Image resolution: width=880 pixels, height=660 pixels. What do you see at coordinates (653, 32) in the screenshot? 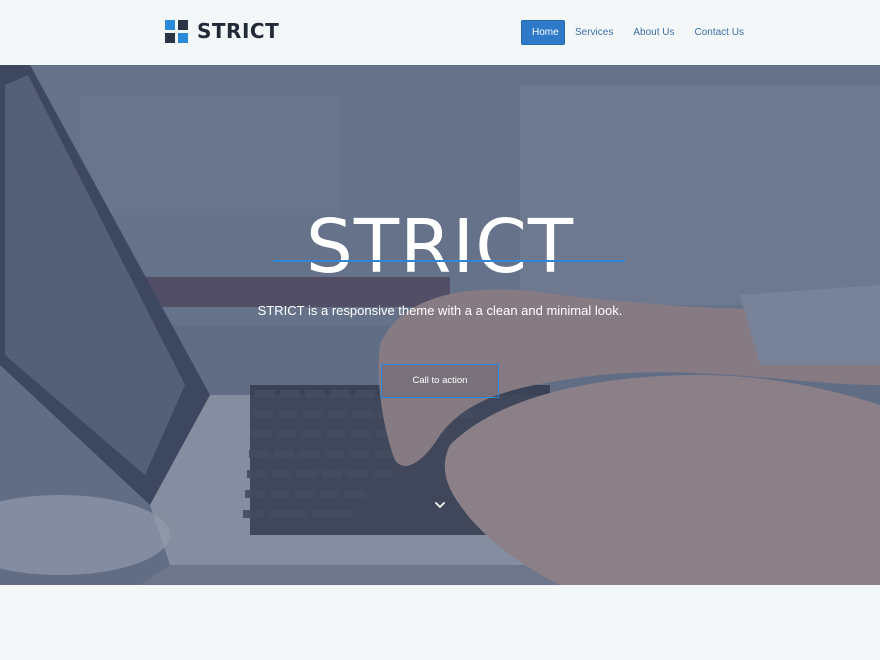
I see `nav-about-us: About Us` at bounding box center [653, 32].